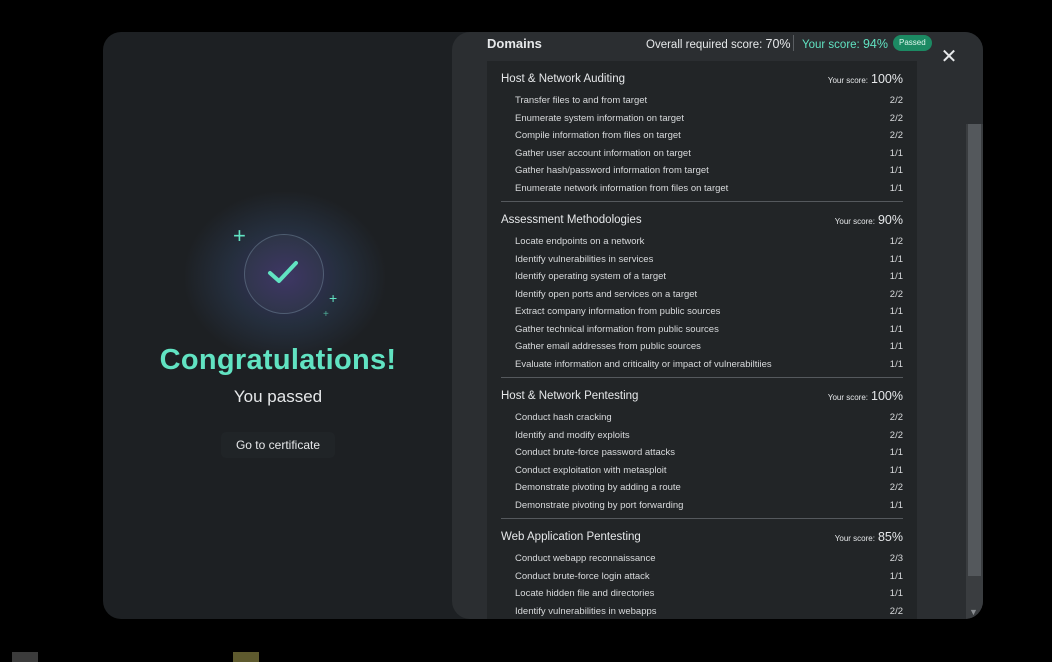  What do you see at coordinates (580, 241) in the screenshot?
I see `task-name: Locate endpoints on a network` at bounding box center [580, 241].